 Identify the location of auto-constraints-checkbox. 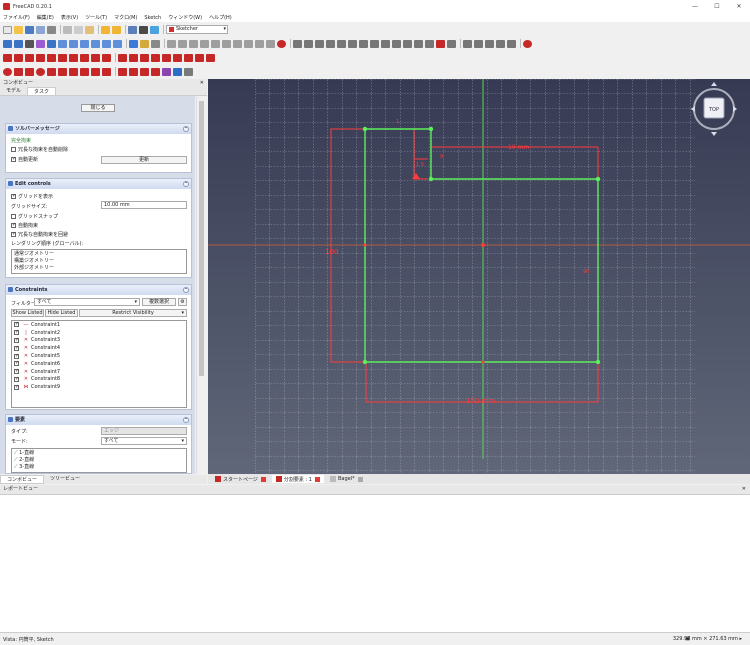
(13, 225).